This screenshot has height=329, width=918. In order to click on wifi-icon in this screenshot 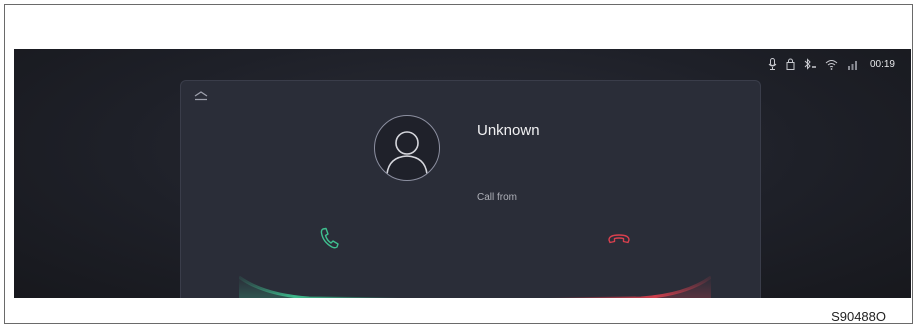, I will do `click(831, 64)`.